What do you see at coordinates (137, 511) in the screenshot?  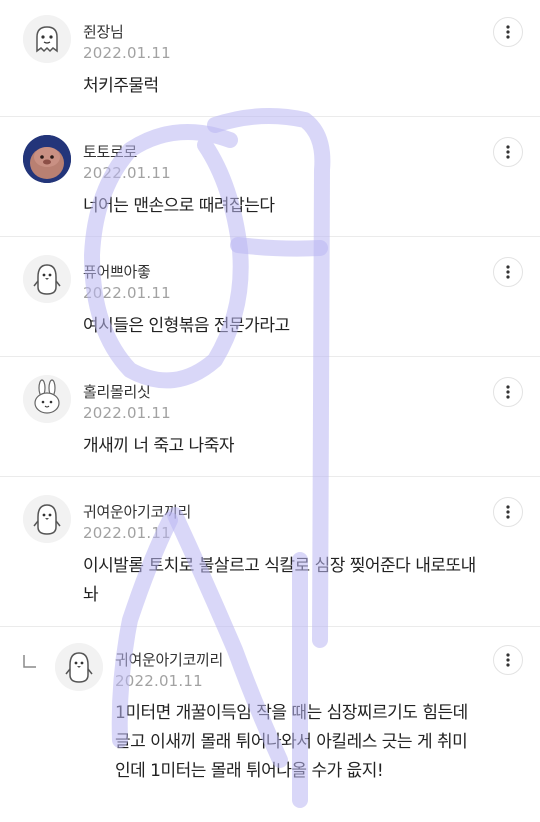 I see `comment-author: 귀여운아기코끼리` at bounding box center [137, 511].